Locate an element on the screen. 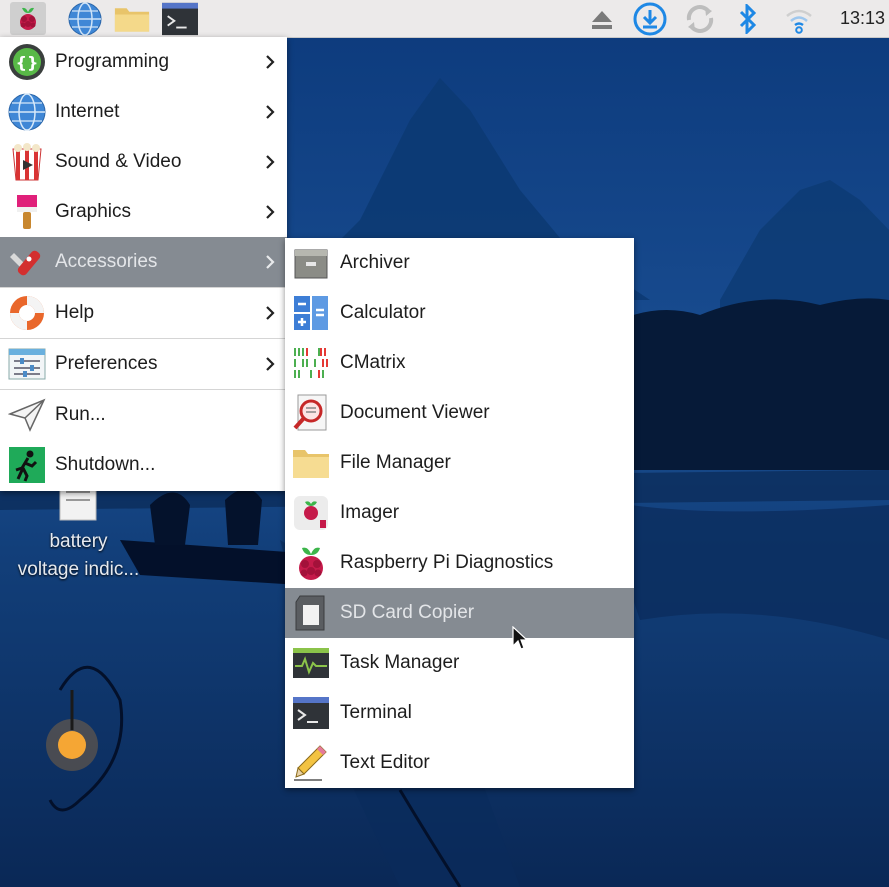 The image size is (889, 887). file-manager-button is located at coordinates (132, 18).